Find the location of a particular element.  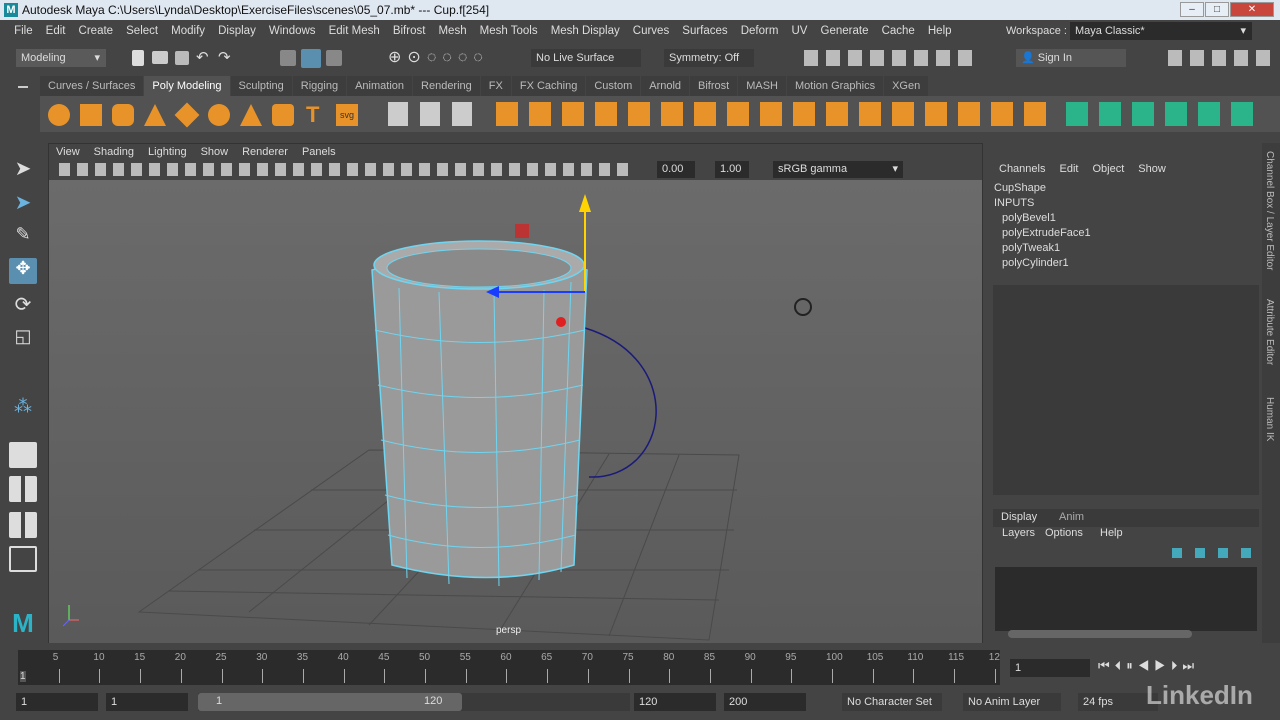

persp-outliner-layout-icon is located at coordinates (23, 525).